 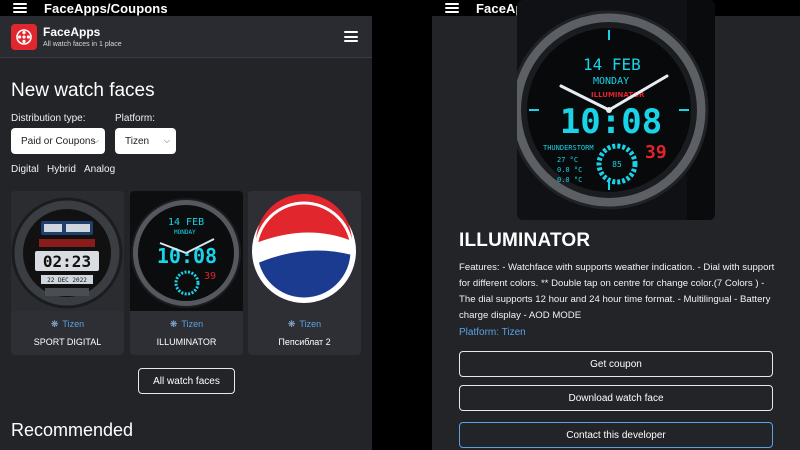 I want to click on download-watch-face-button: Download watch face, so click(x=616, y=398).